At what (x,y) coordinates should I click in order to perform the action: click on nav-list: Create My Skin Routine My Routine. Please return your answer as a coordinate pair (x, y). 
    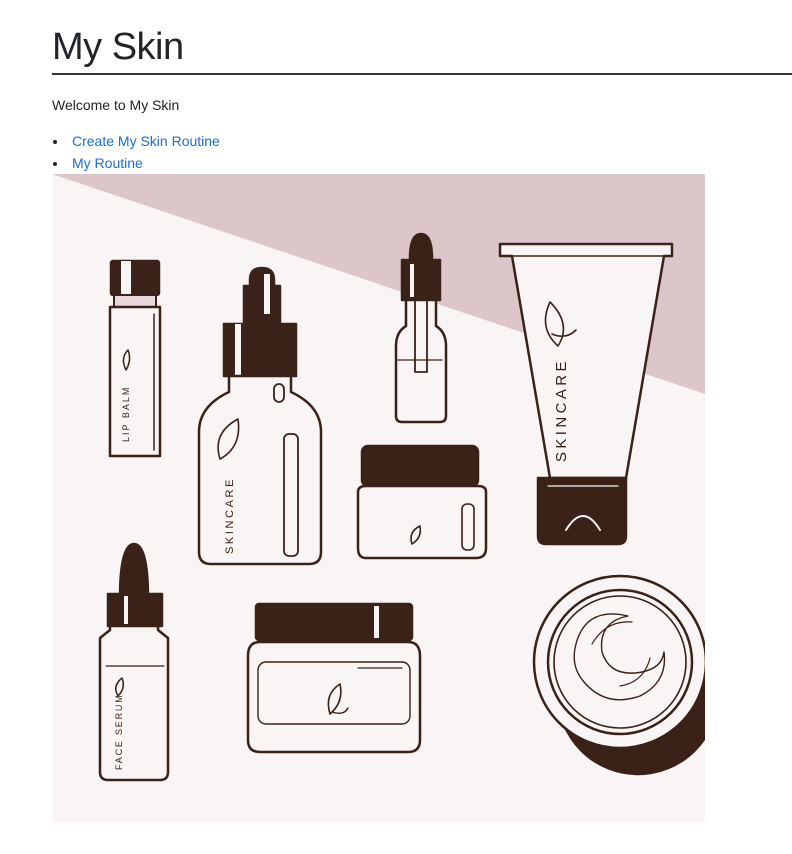
    Looking at the image, I should click on (136, 153).